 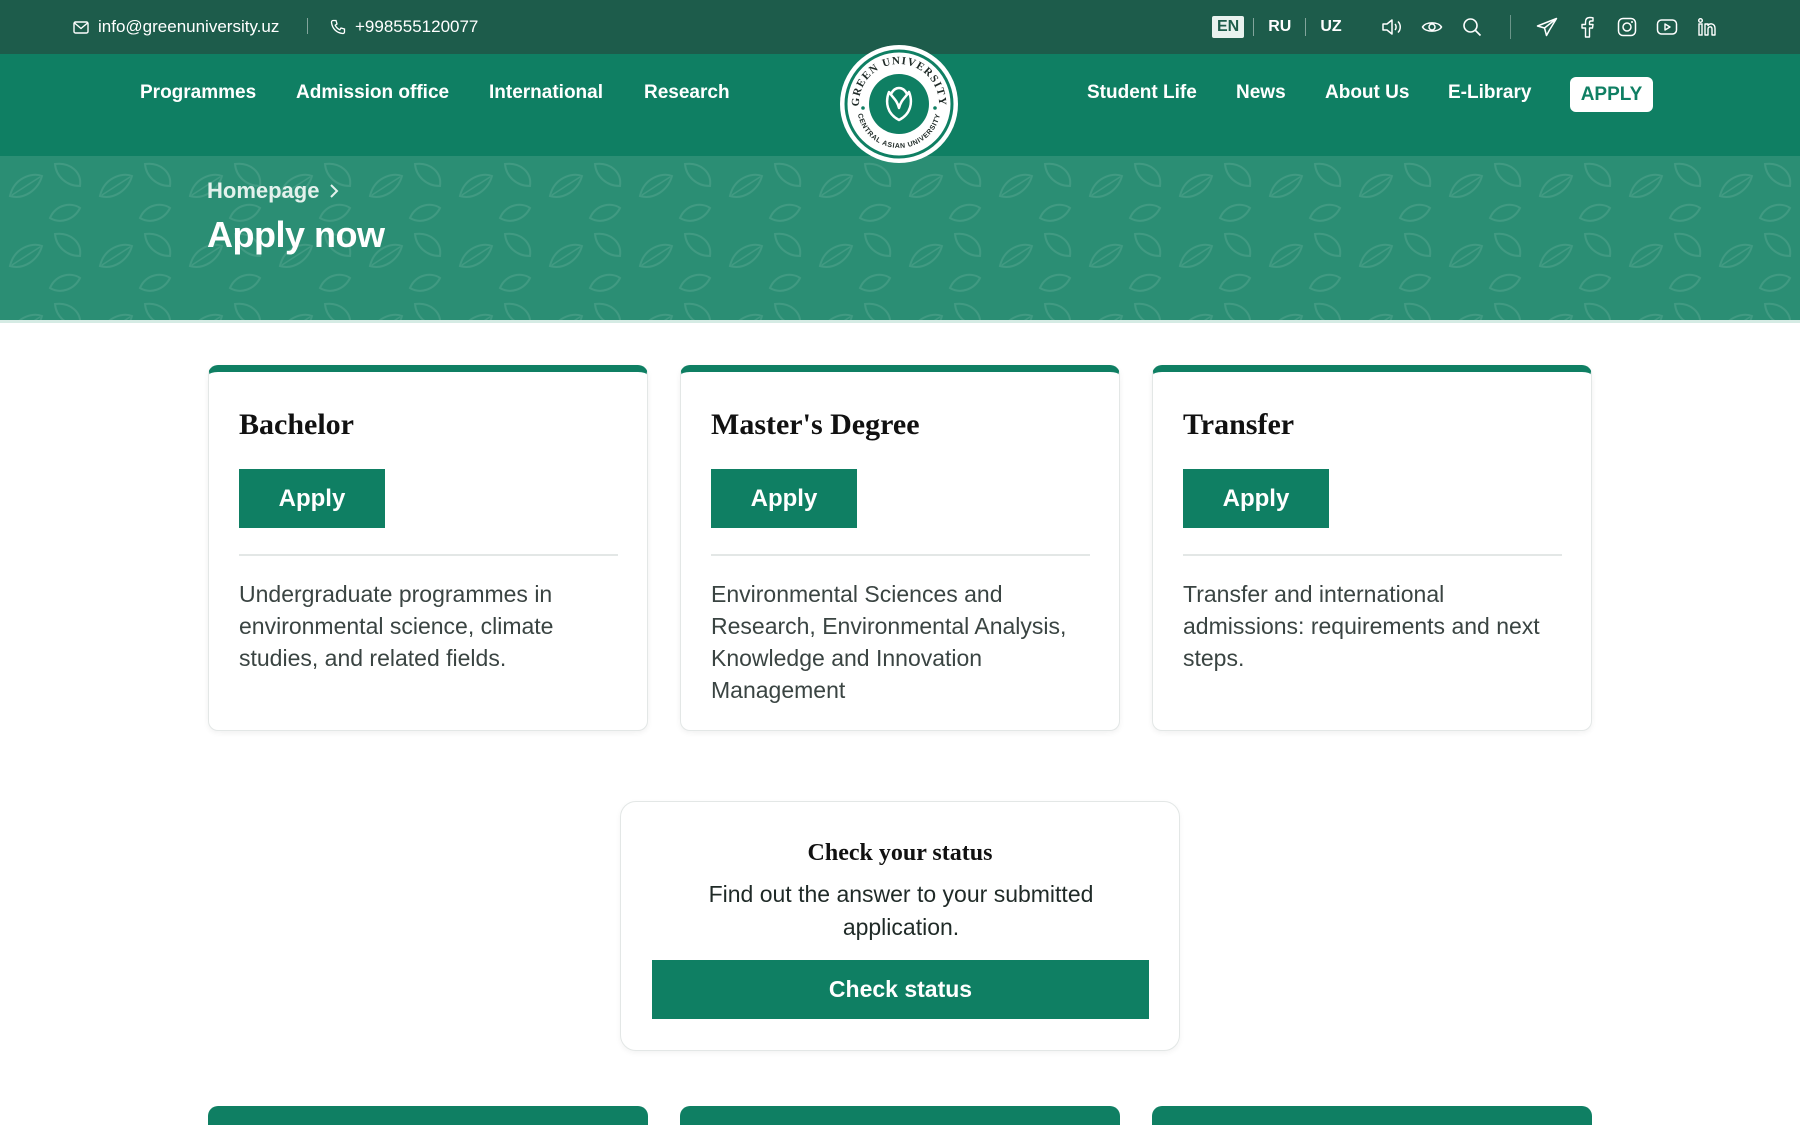 I want to click on contact-divider, so click(x=307, y=26).